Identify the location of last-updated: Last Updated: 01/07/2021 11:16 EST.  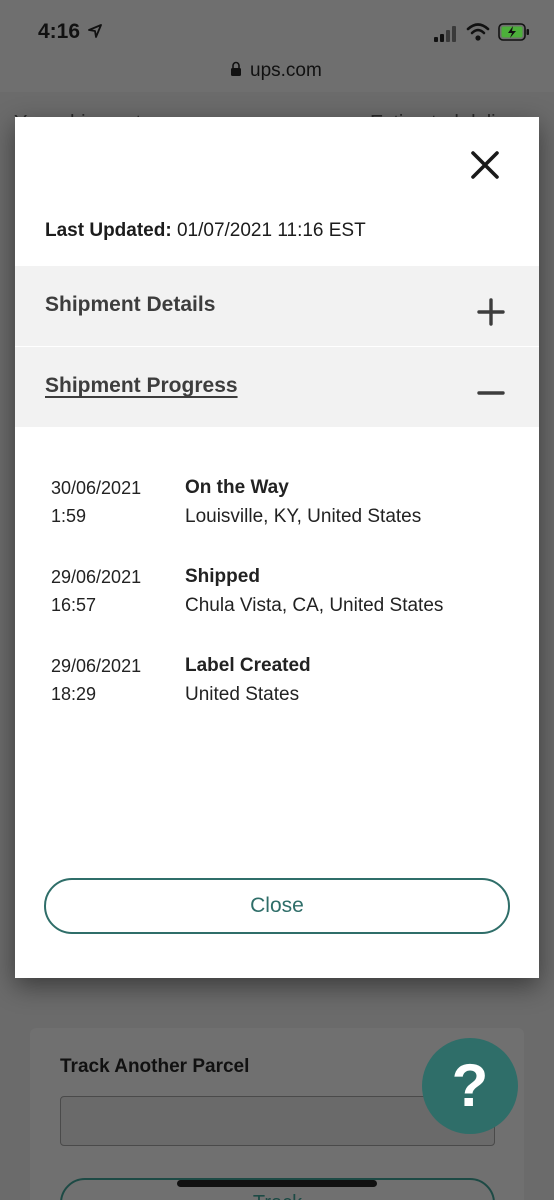
(205, 231).